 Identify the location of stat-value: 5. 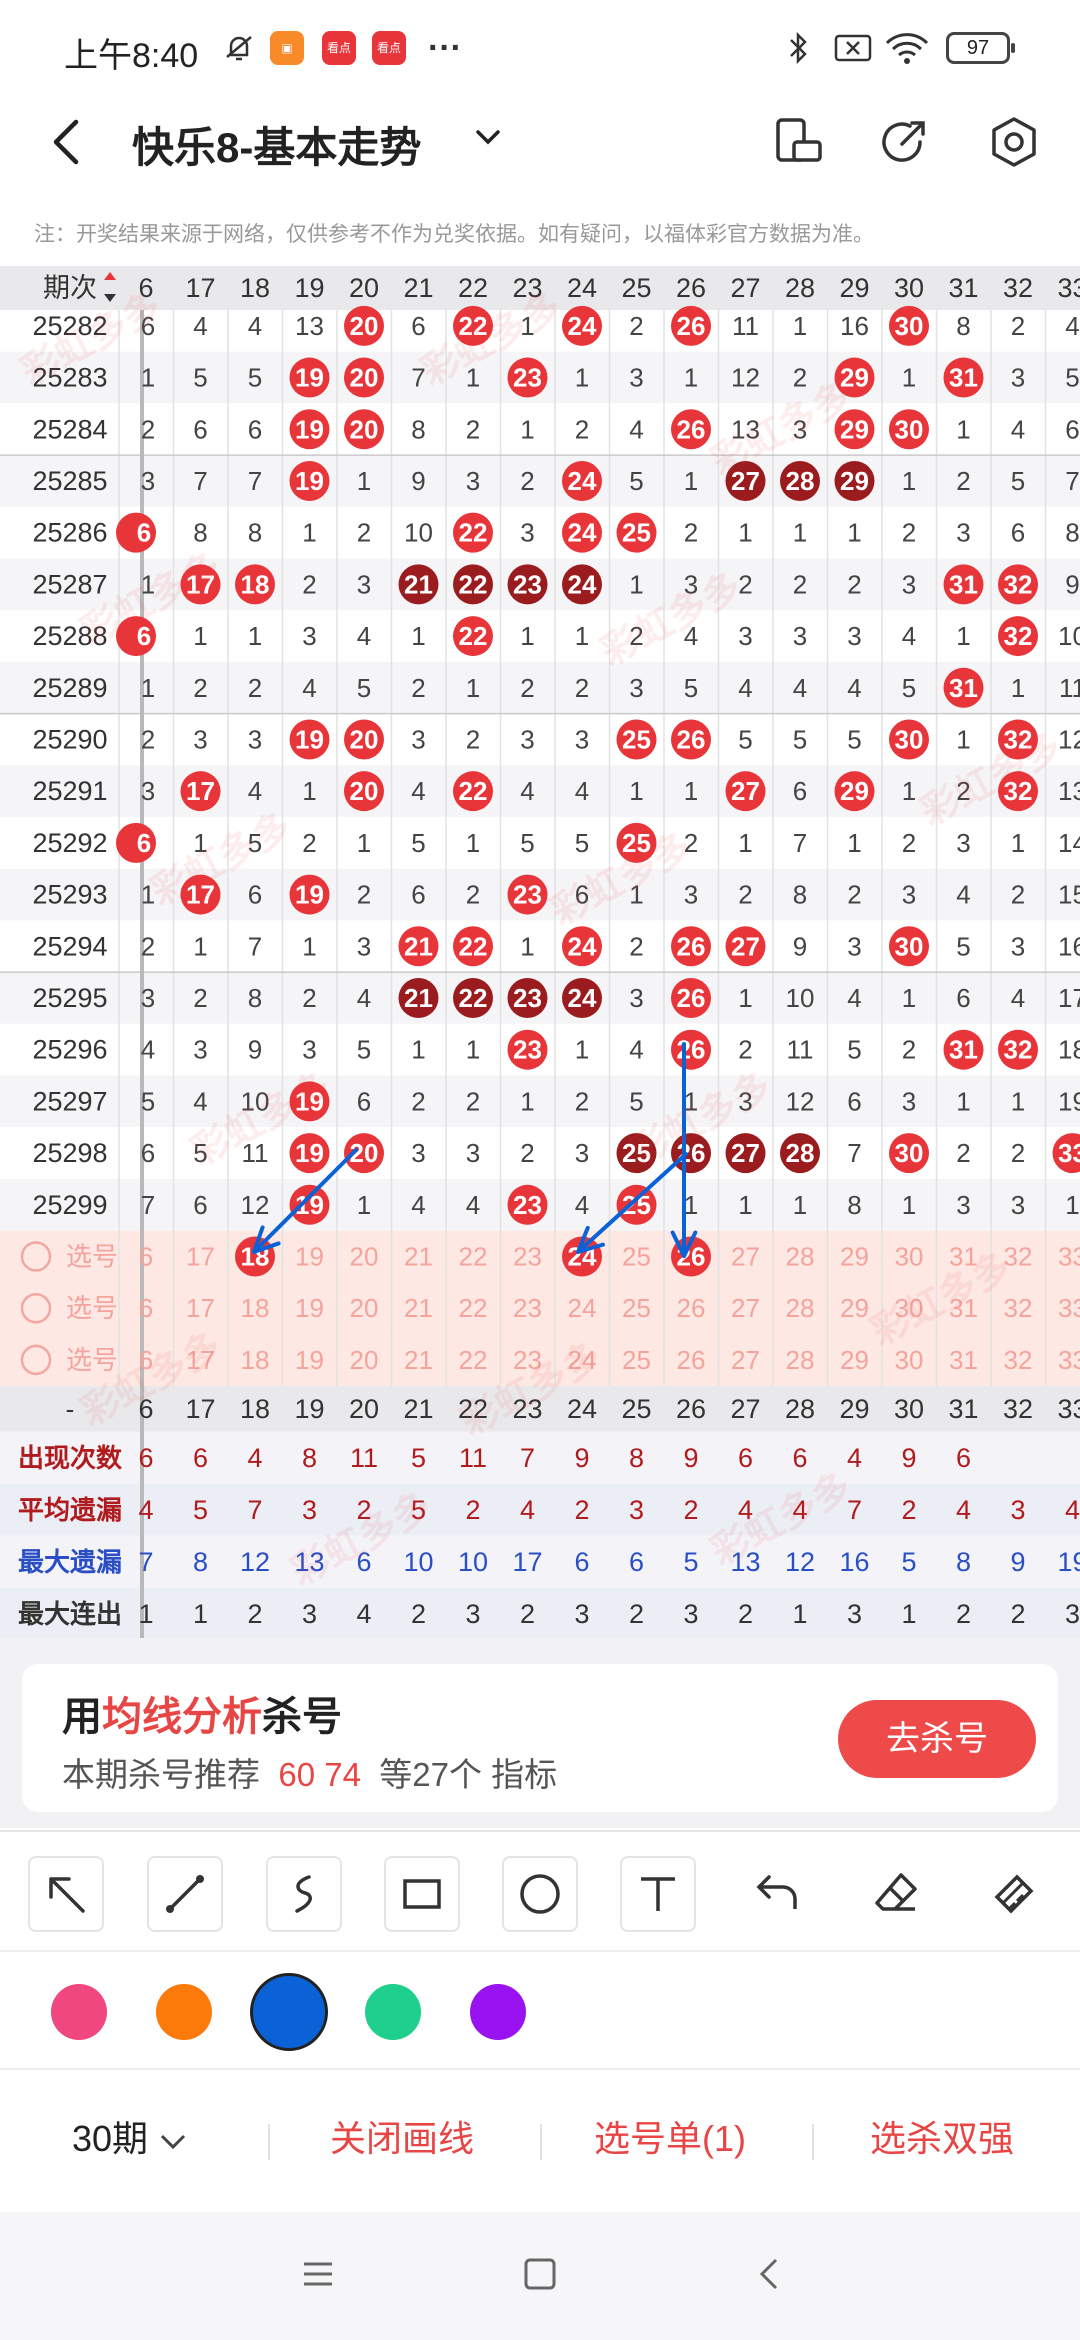
(200, 1510).